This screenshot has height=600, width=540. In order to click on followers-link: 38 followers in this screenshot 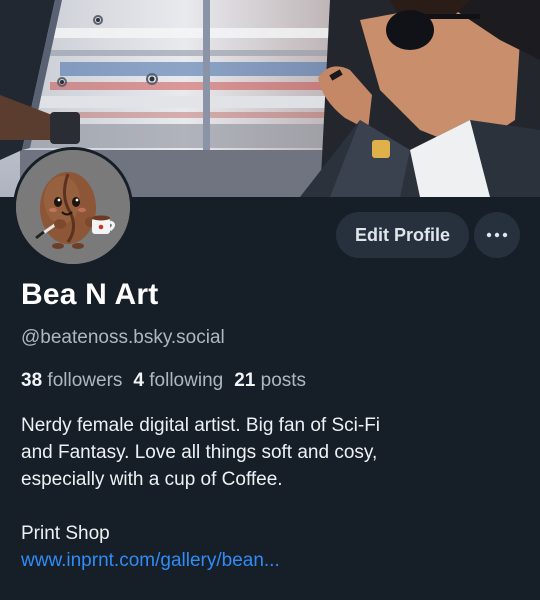, I will do `click(71, 380)`.